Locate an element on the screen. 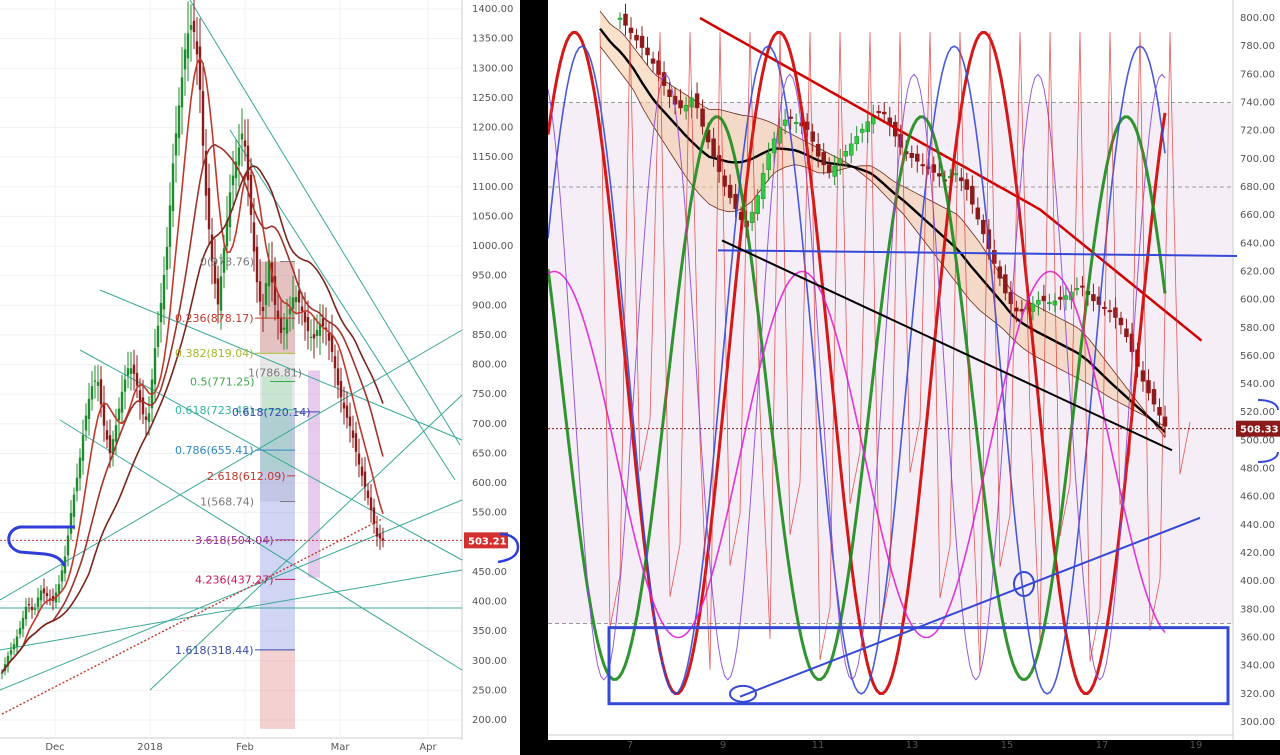 The width and height of the screenshot is (1280, 755). y-tick-label: 800.00 is located at coordinates (1257, 18).